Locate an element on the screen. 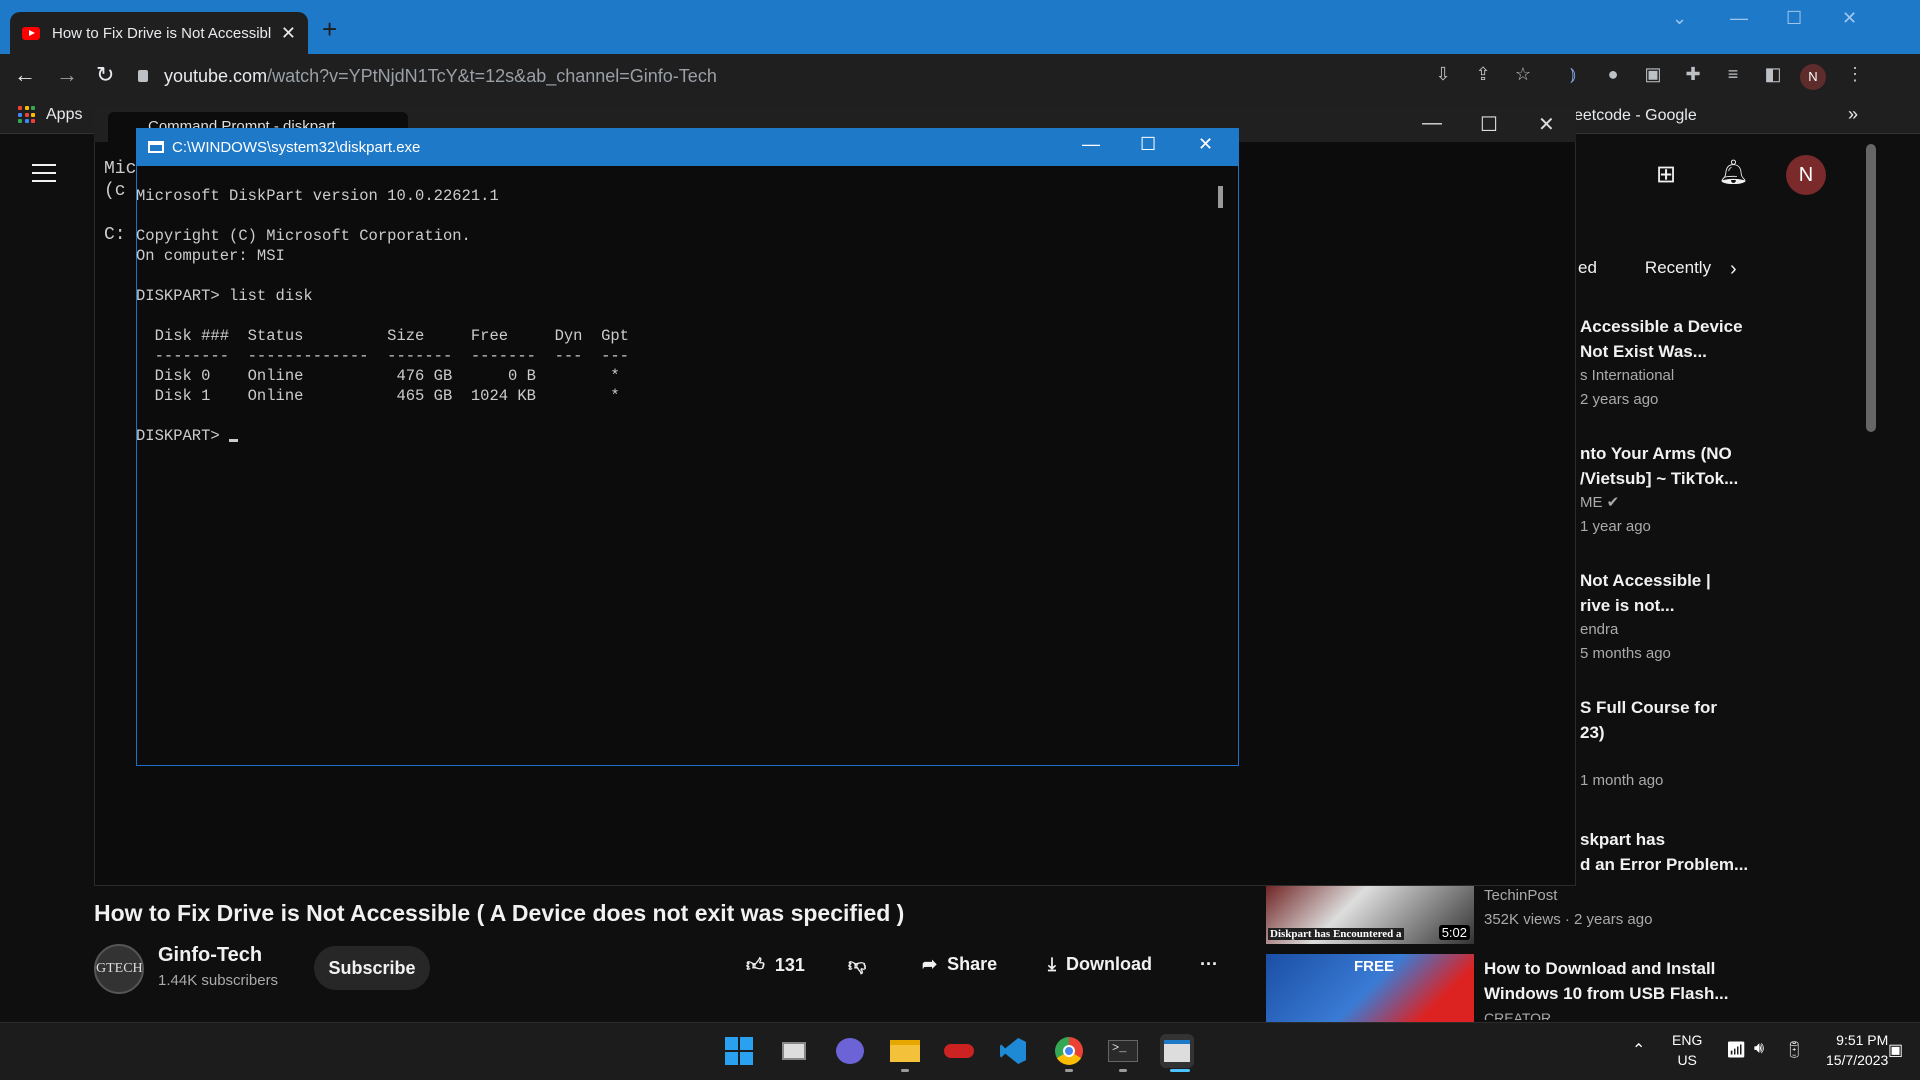  channel-avatar: GTECH is located at coordinates (119, 969).